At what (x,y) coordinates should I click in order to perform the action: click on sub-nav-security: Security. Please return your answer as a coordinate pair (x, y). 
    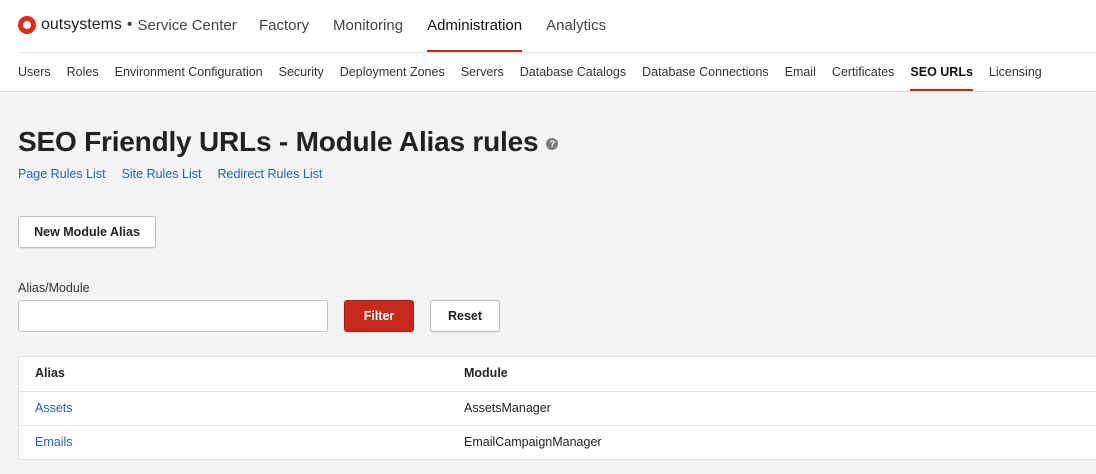
    Looking at the image, I should click on (301, 72).